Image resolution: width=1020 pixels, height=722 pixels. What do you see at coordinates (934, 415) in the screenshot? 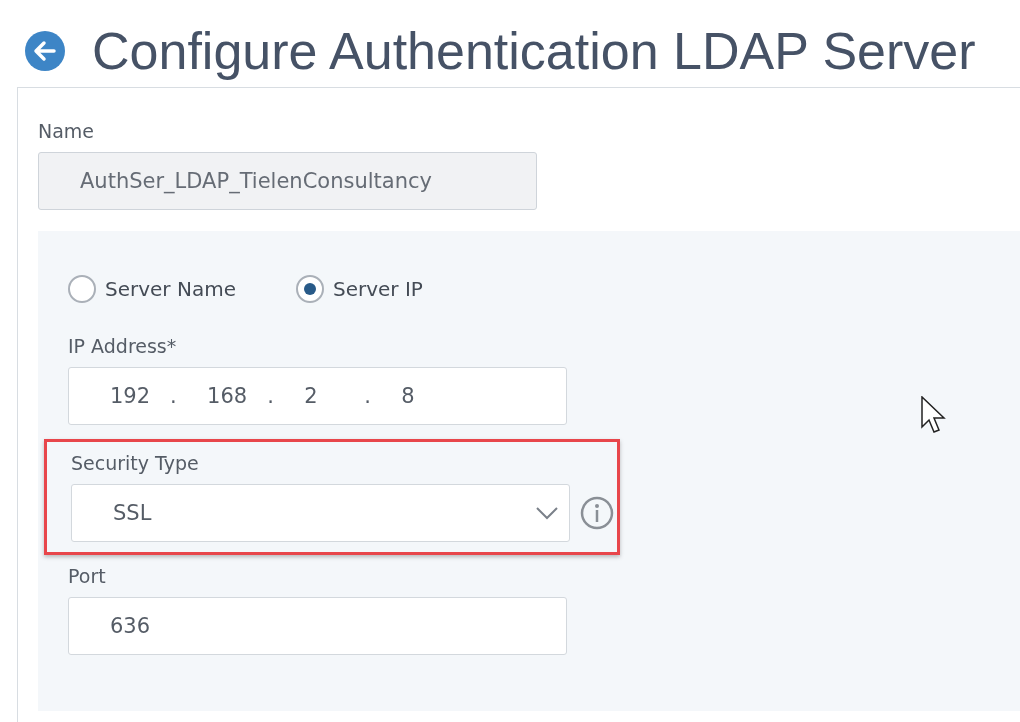
I see `mouse-pointer-icon` at bounding box center [934, 415].